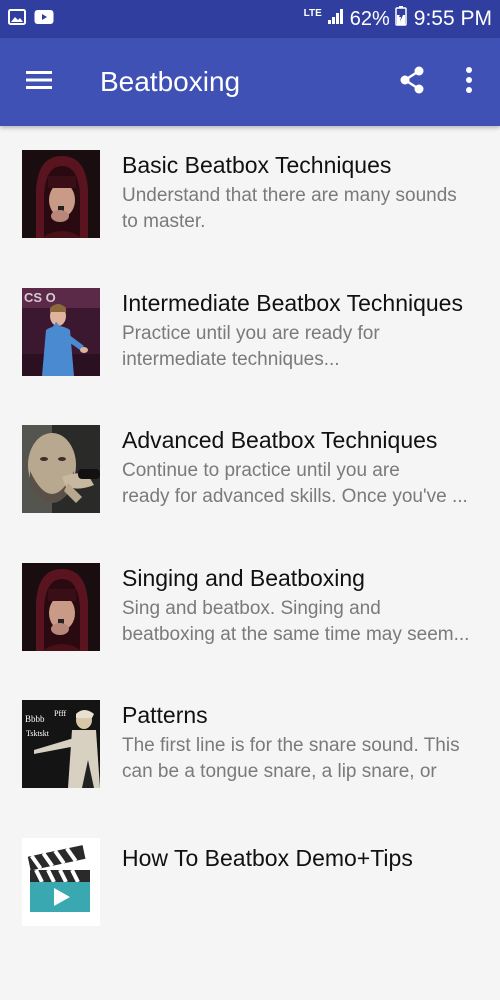 This screenshot has width=500, height=1000. I want to click on status-bar: LTE 62% 9:55 PM, so click(250, 19).